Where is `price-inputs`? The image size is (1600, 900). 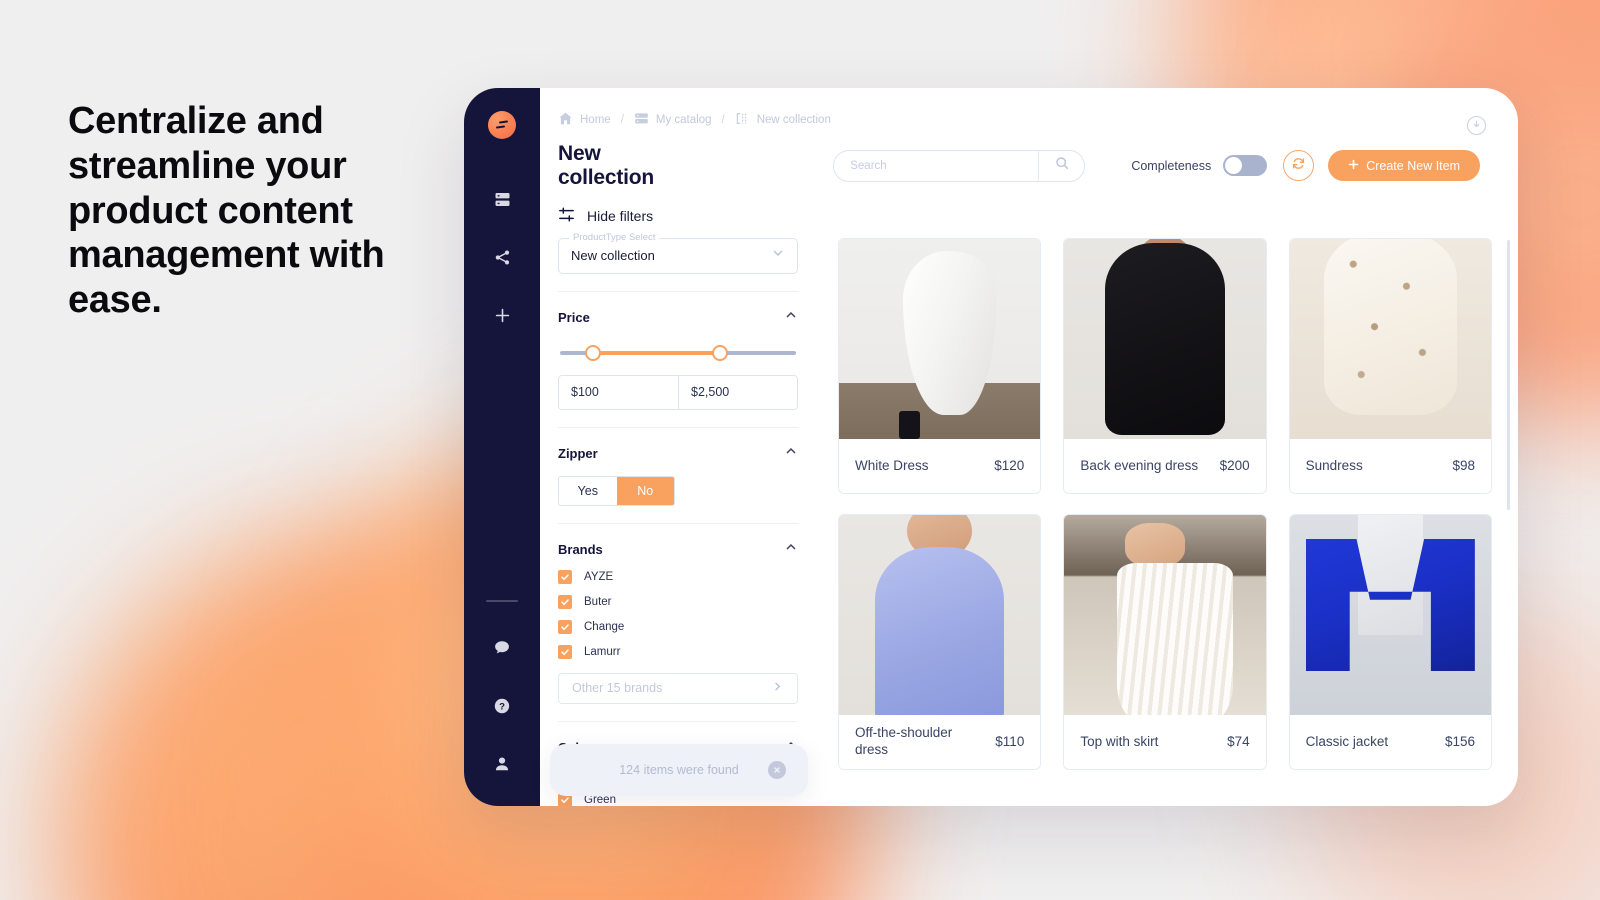
price-inputs is located at coordinates (678, 392).